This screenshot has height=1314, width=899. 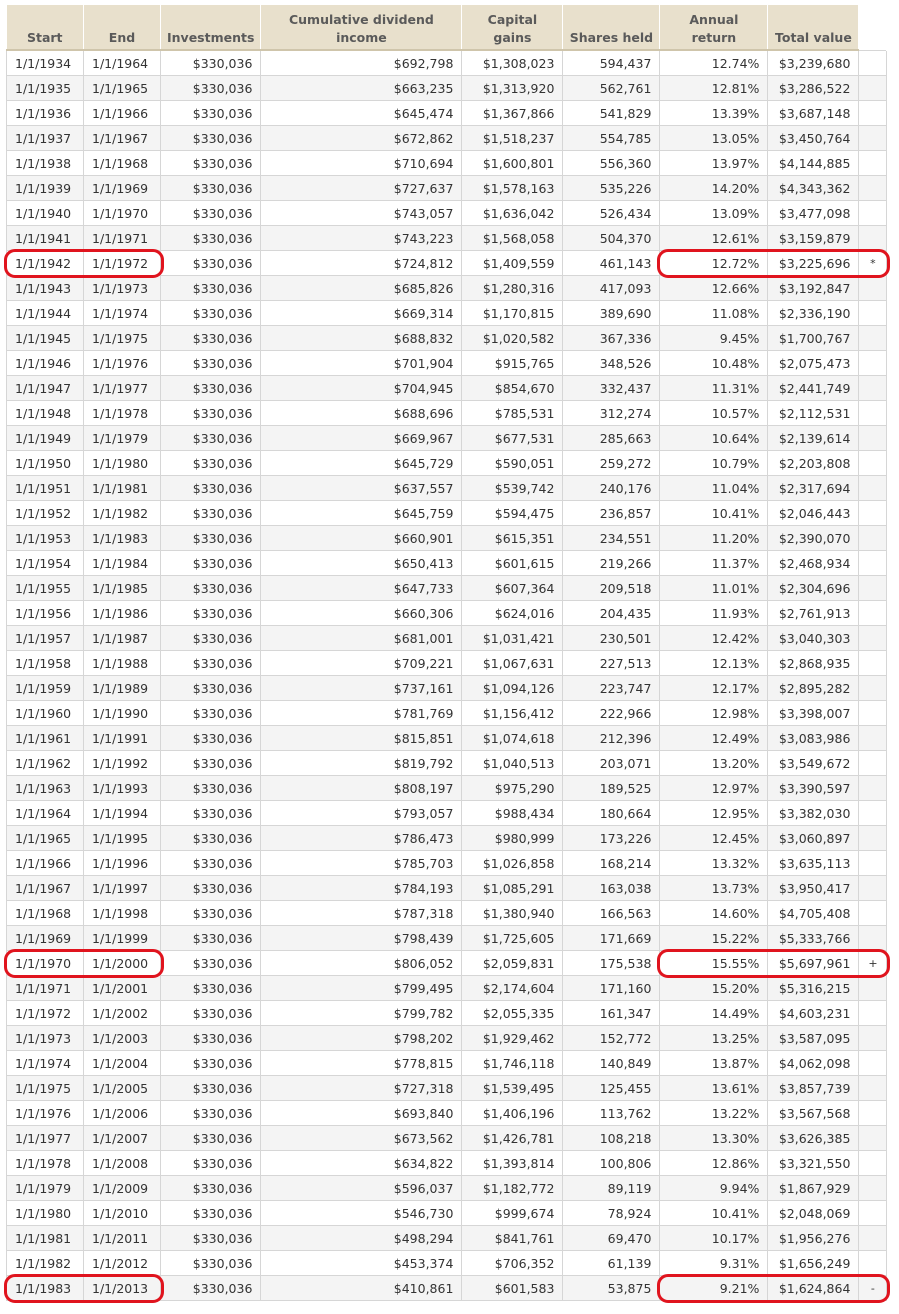 I want to click on column-header-end: End, so click(x=122, y=28).